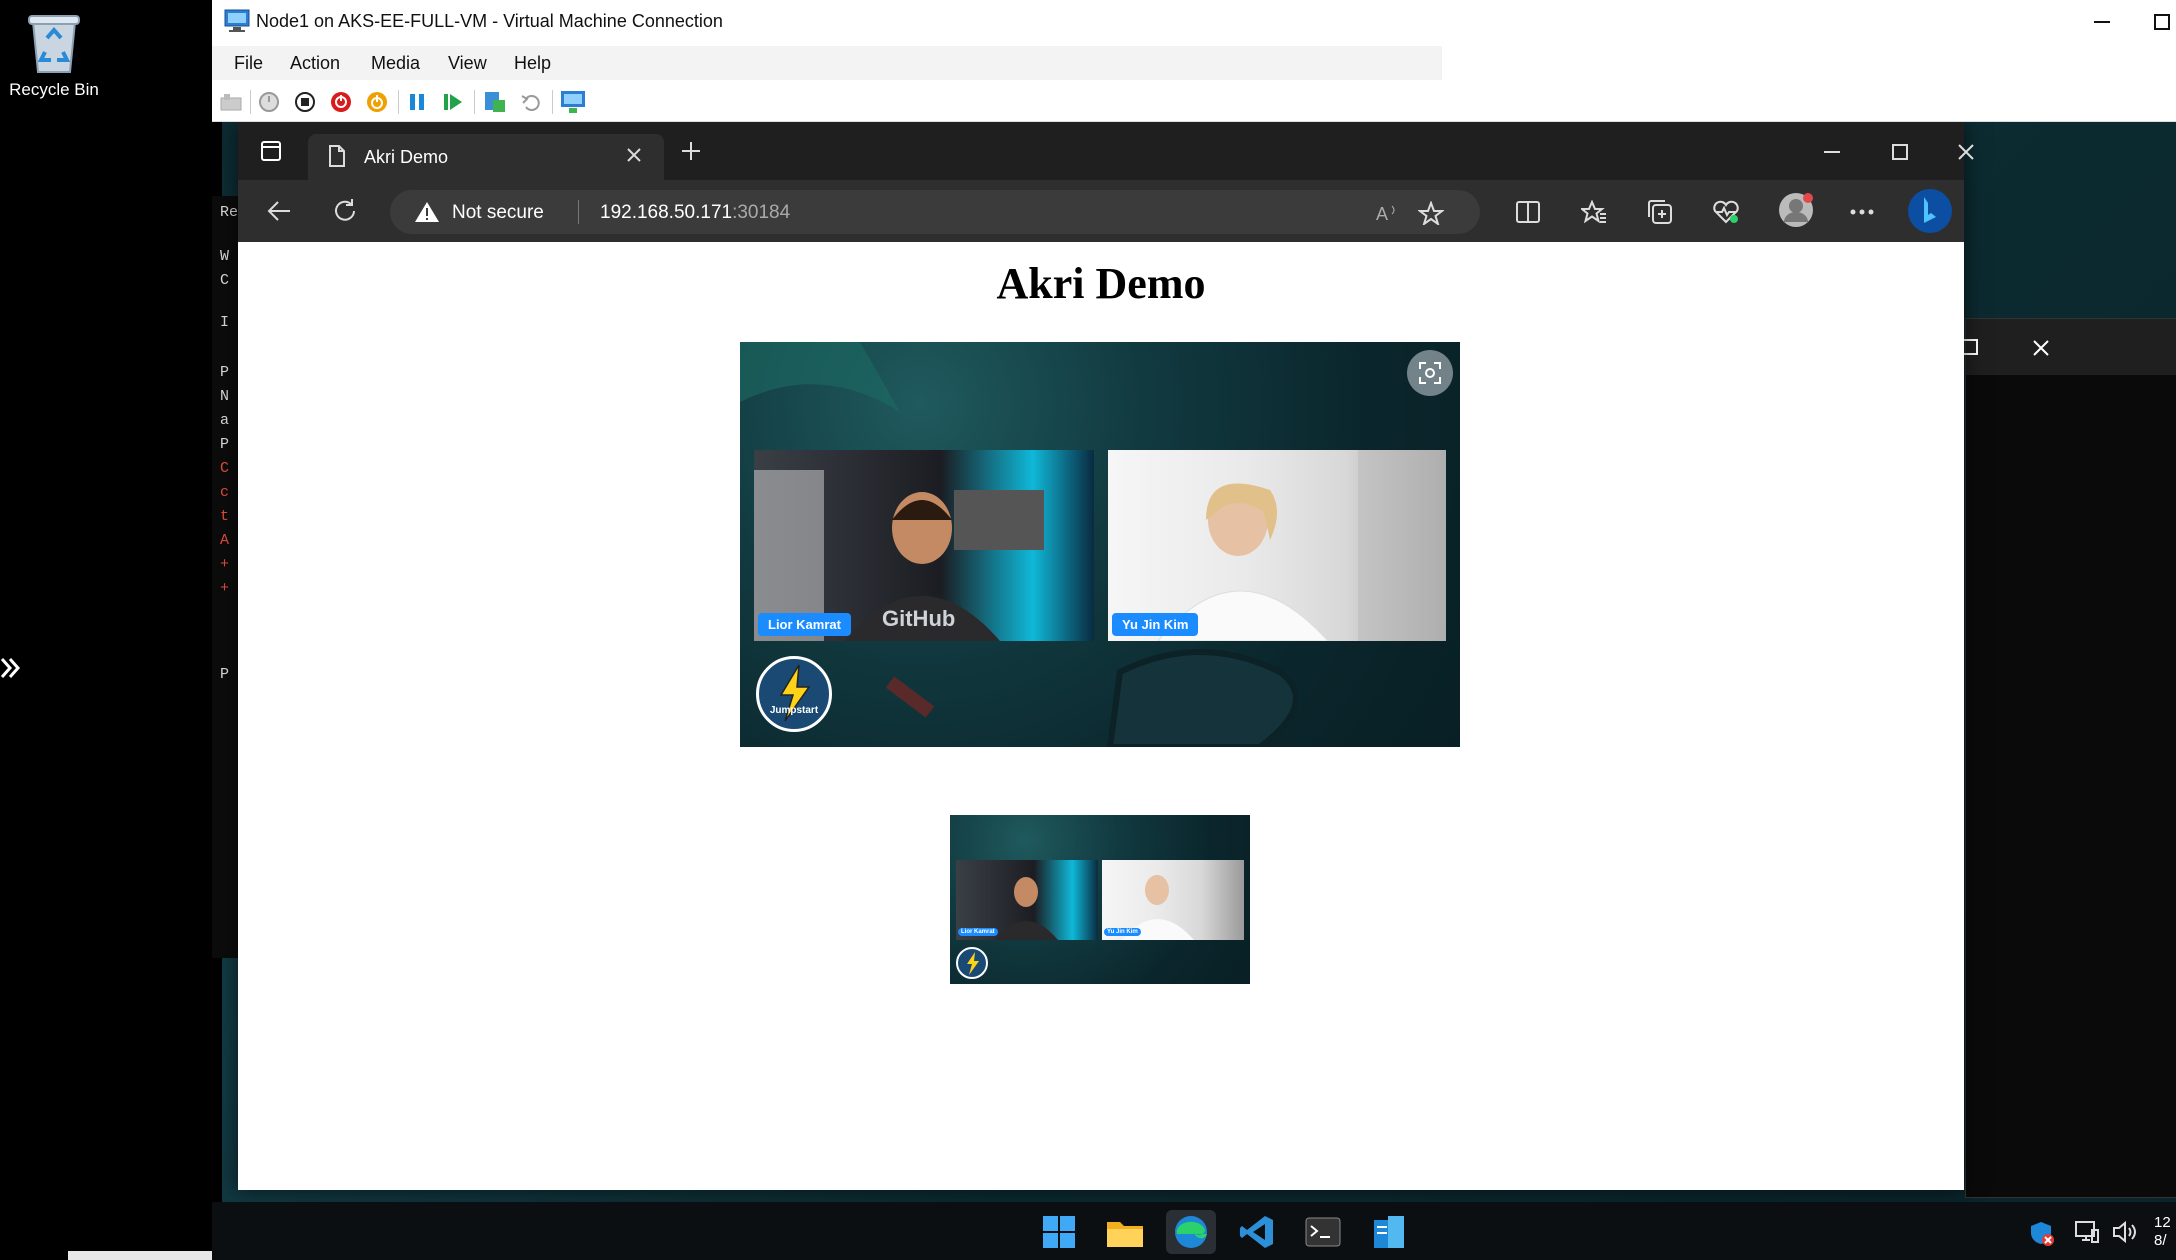  I want to click on tab-title: Akri Demo, so click(406, 157).